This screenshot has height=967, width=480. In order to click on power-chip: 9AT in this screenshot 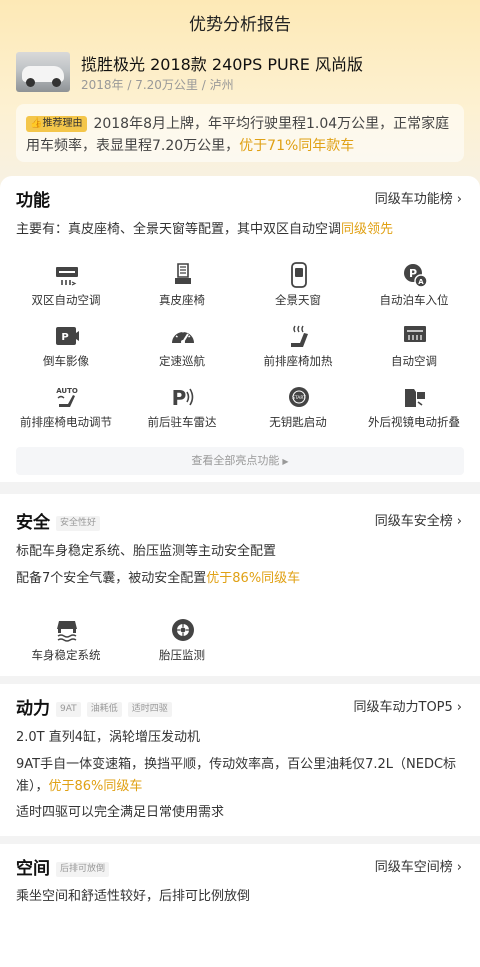, I will do `click(68, 709)`.